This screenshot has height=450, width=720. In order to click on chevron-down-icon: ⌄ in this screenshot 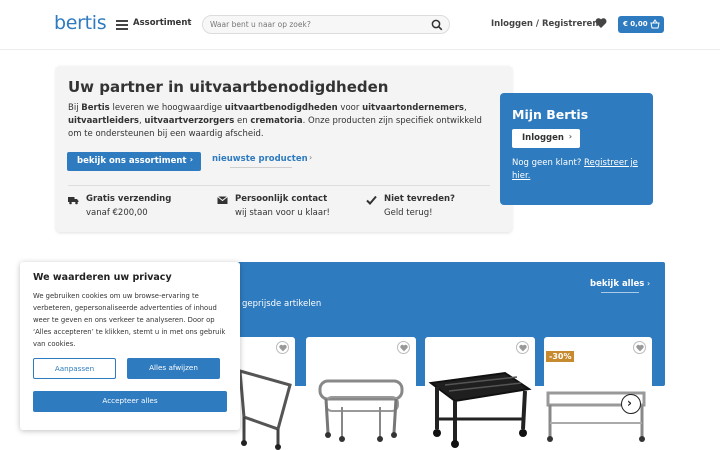, I will do `click(189, 21)`.